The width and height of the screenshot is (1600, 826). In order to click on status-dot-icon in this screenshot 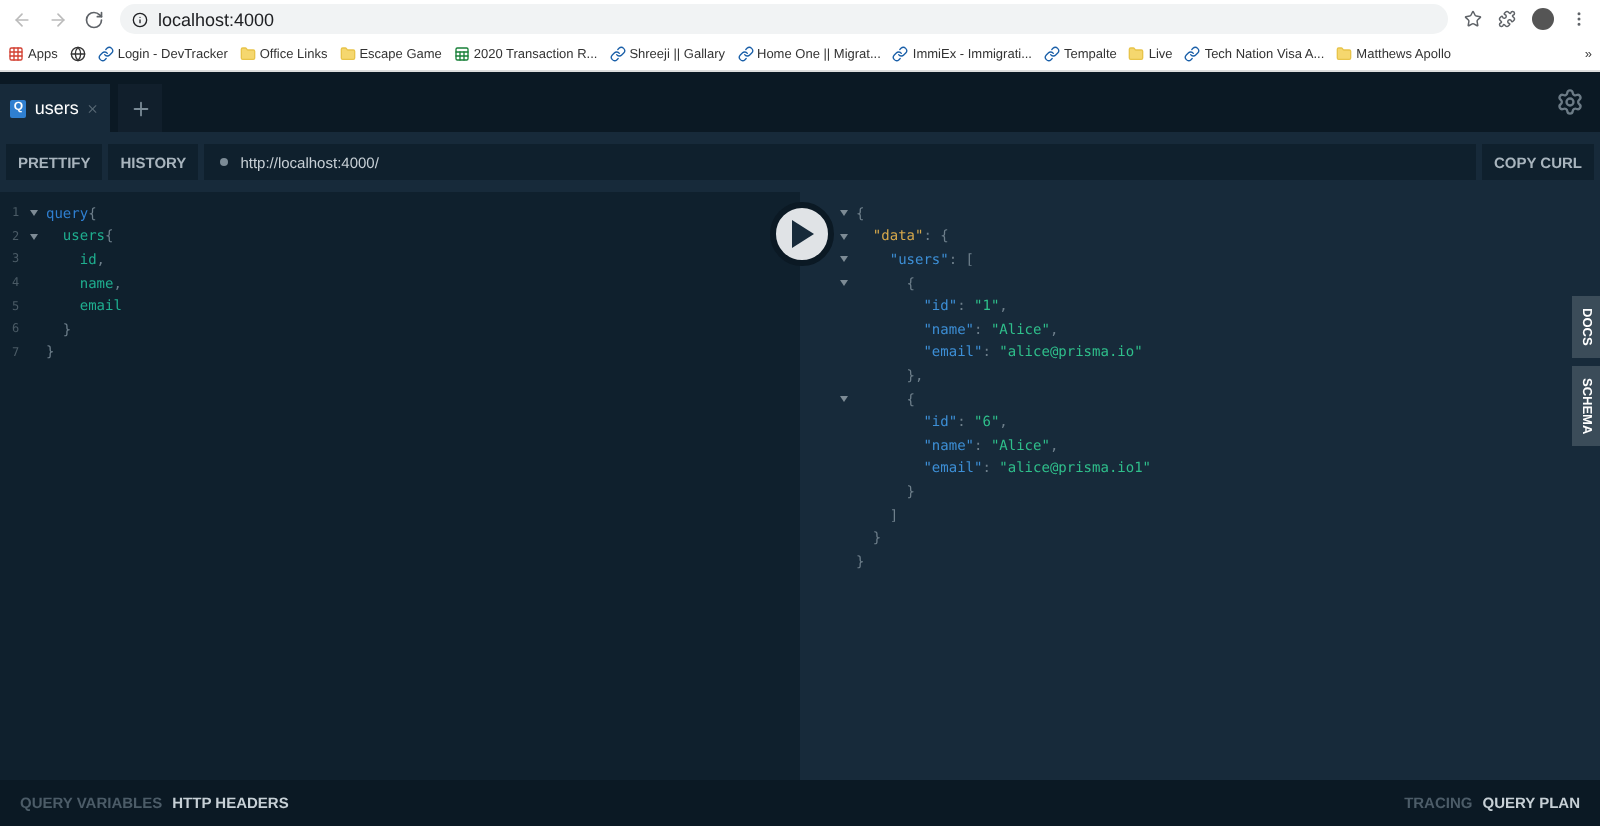, I will do `click(224, 162)`.